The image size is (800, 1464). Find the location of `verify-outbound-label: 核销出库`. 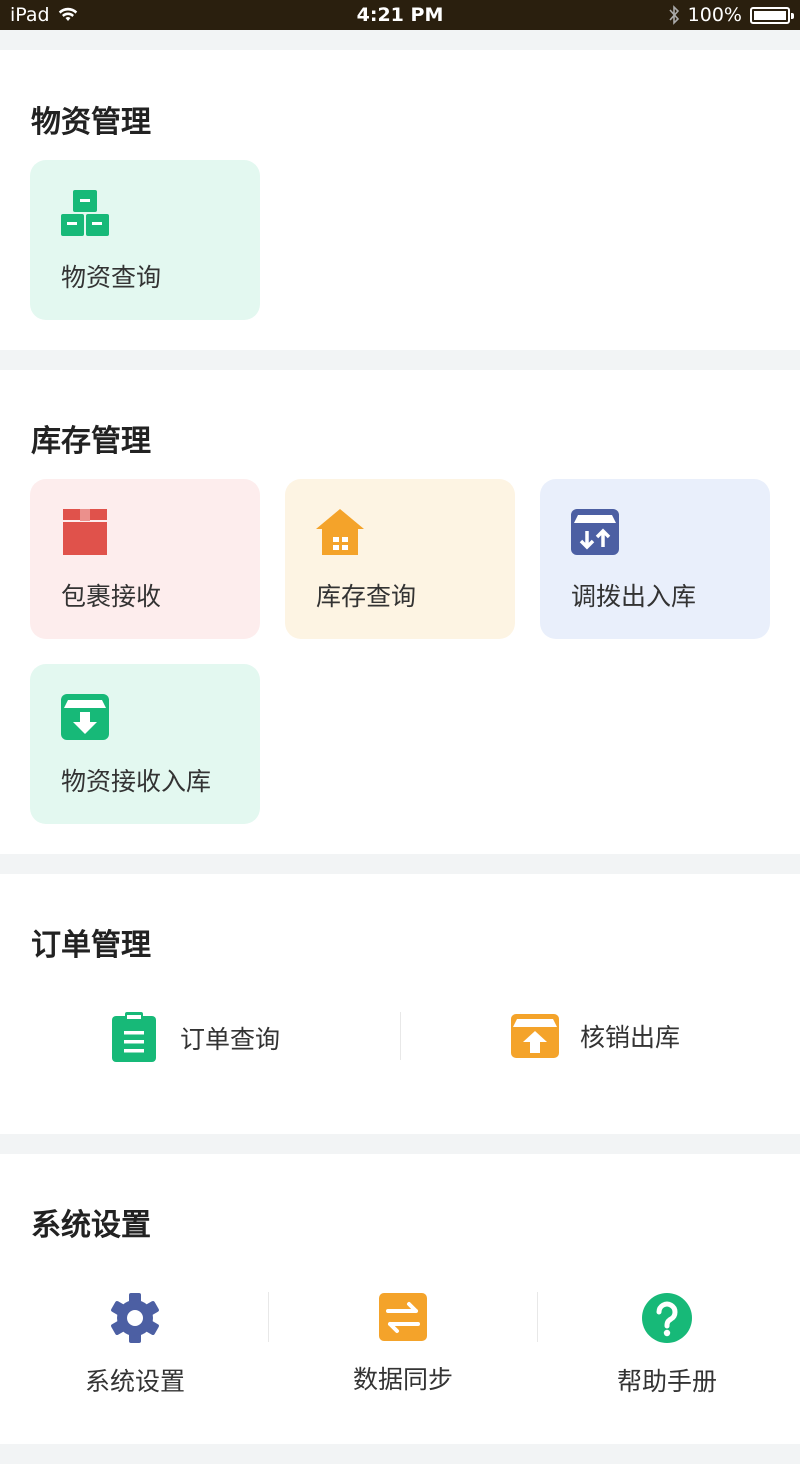

verify-outbound-label: 核销出库 is located at coordinates (630, 1037).